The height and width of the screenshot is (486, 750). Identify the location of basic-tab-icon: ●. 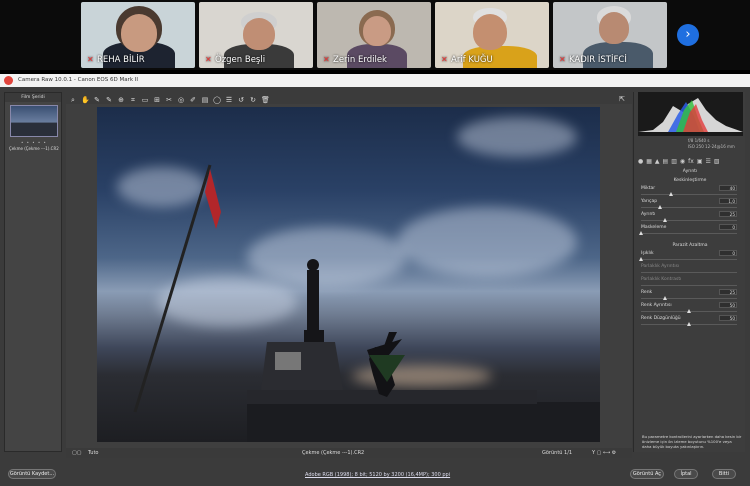
(640, 162).